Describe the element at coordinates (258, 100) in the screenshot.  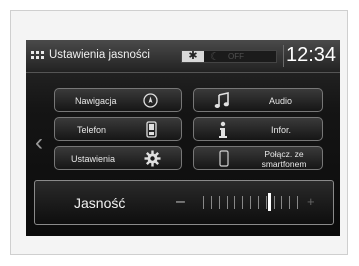
I see `audio-button: Audio` at that location.